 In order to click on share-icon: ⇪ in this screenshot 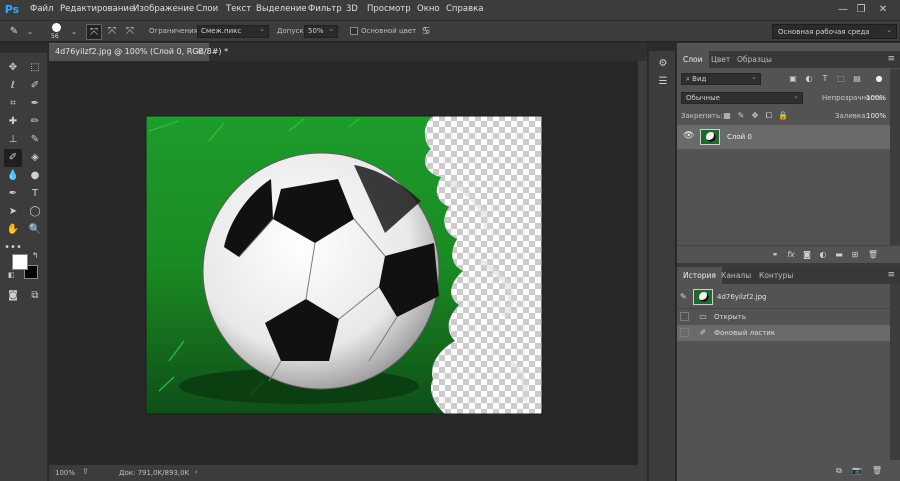, I will do `click(85, 471)`.